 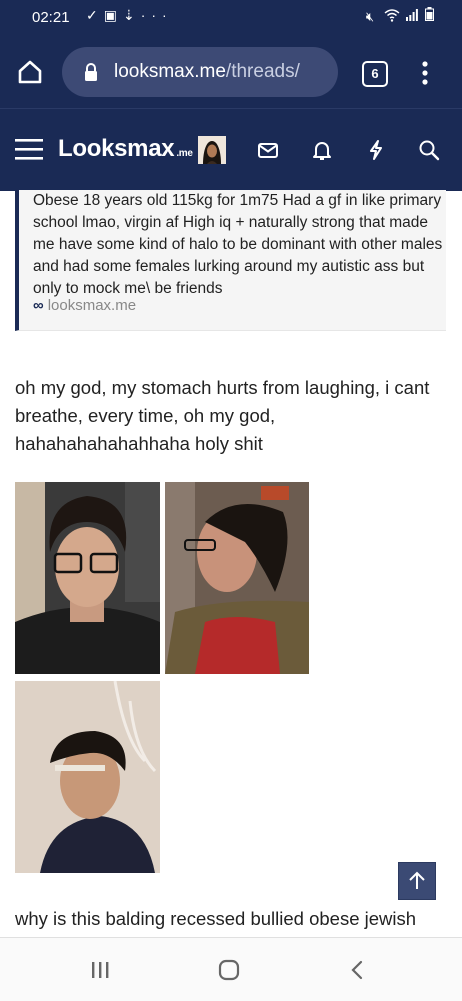 I want to click on scroll-top-button, so click(x=417, y=881).